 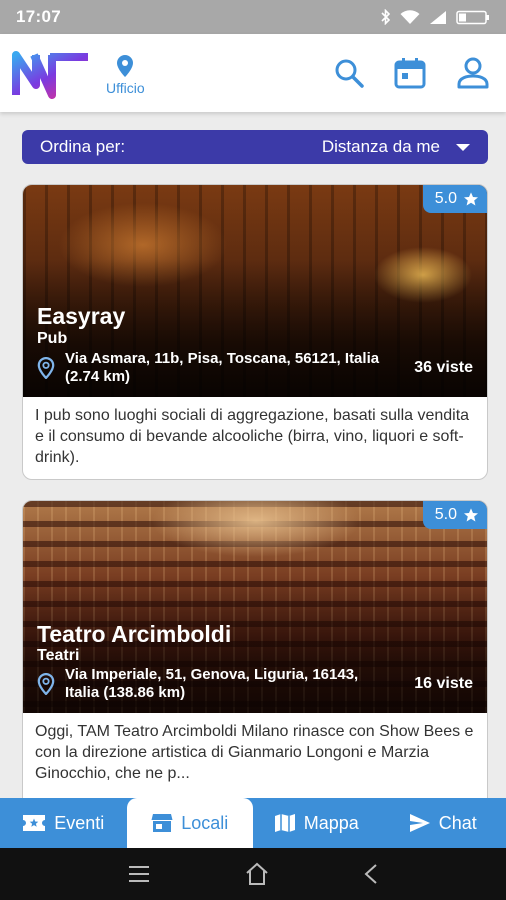 I want to click on venue-views: 36 viste, so click(x=443, y=367).